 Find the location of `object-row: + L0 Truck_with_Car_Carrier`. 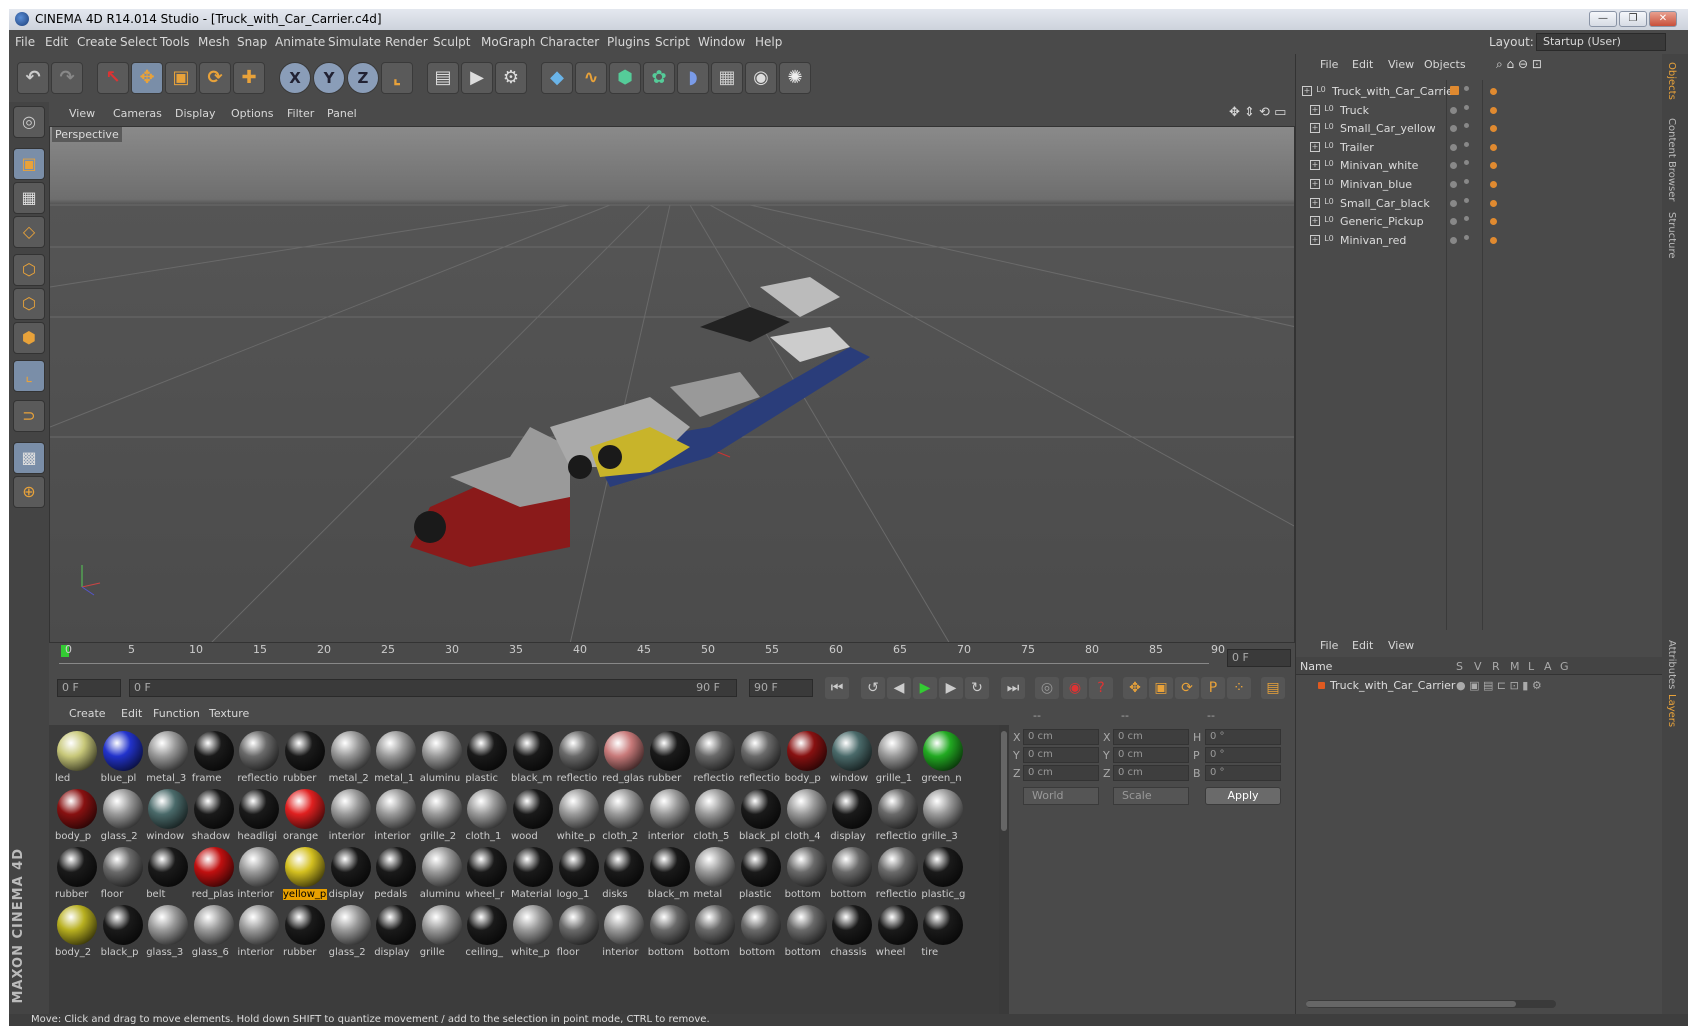

object-row: + L0 Truck_with_Car_Carrier is located at coordinates (1446, 91).